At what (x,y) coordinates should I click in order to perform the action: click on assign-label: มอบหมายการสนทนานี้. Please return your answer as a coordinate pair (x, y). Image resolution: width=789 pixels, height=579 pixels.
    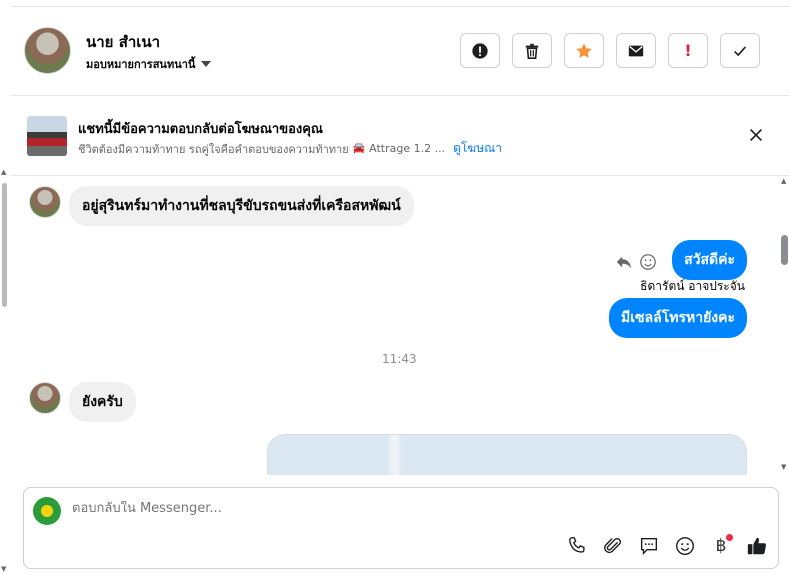
    Looking at the image, I should click on (141, 64).